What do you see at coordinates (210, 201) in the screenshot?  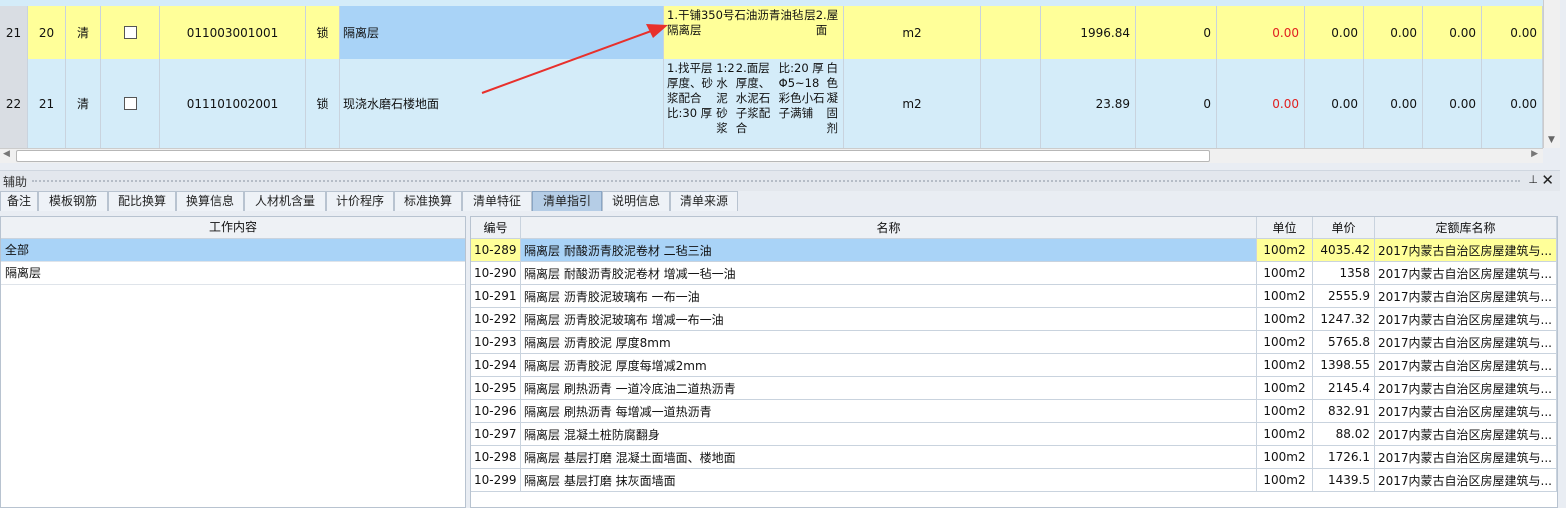 I see `tab-4: 换算信息` at bounding box center [210, 201].